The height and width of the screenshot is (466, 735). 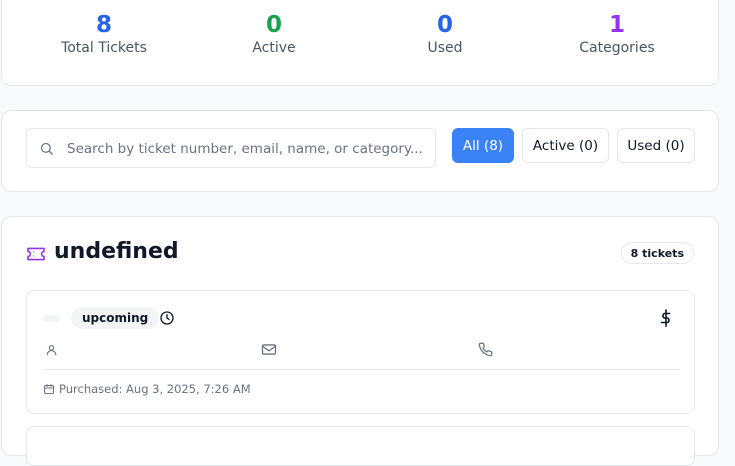 I want to click on stat-used: 0 Used, so click(x=445, y=34).